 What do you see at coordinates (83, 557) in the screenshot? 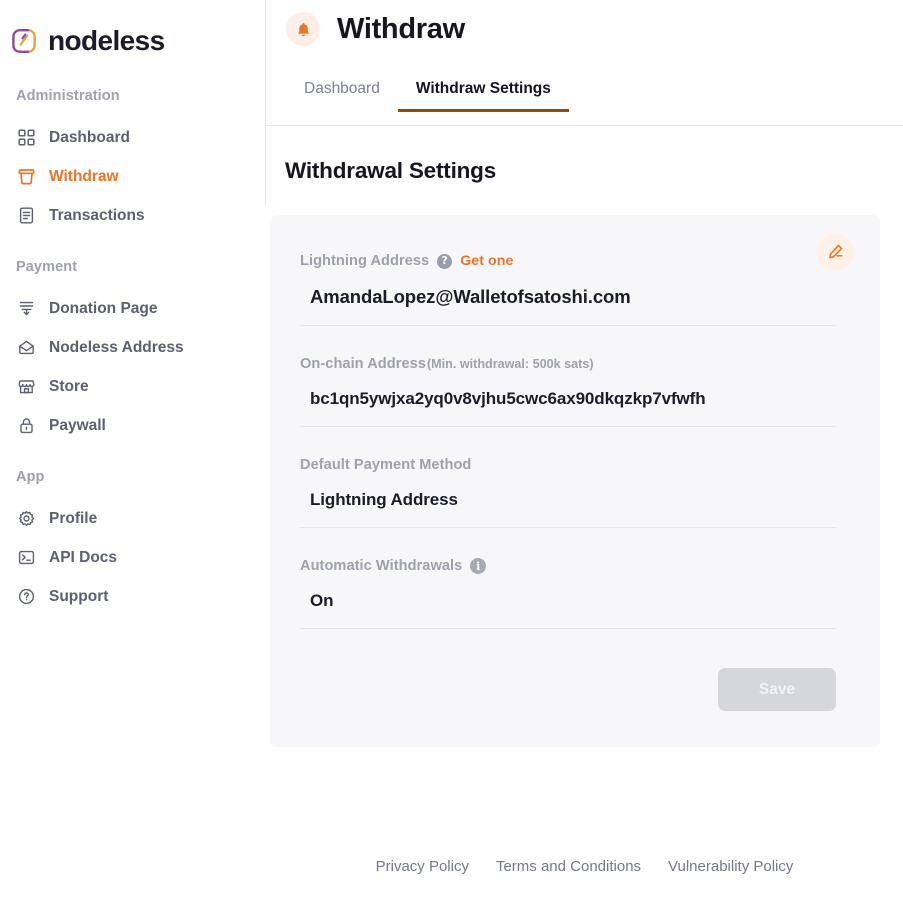
I see `sidebar-item-label: API Docs` at bounding box center [83, 557].